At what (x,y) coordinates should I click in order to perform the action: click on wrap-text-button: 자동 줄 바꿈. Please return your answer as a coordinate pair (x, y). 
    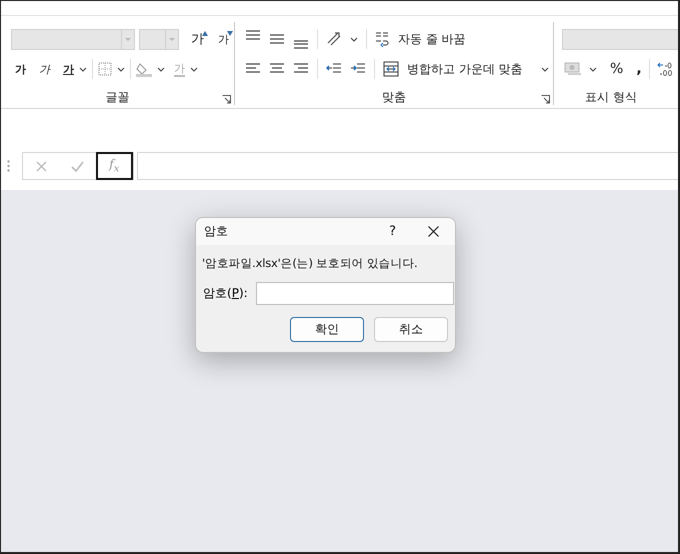
    Looking at the image, I should click on (432, 39).